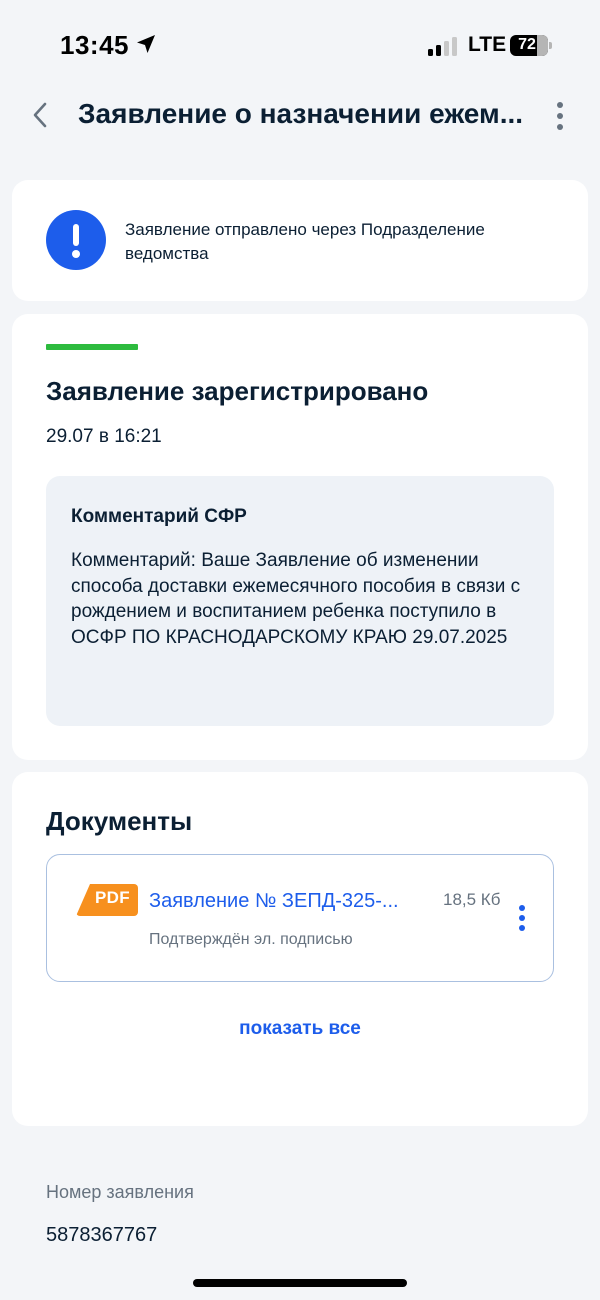 Image resolution: width=600 pixels, height=1300 pixels. What do you see at coordinates (102, 1235) in the screenshot?
I see `application-number: 5878367767` at bounding box center [102, 1235].